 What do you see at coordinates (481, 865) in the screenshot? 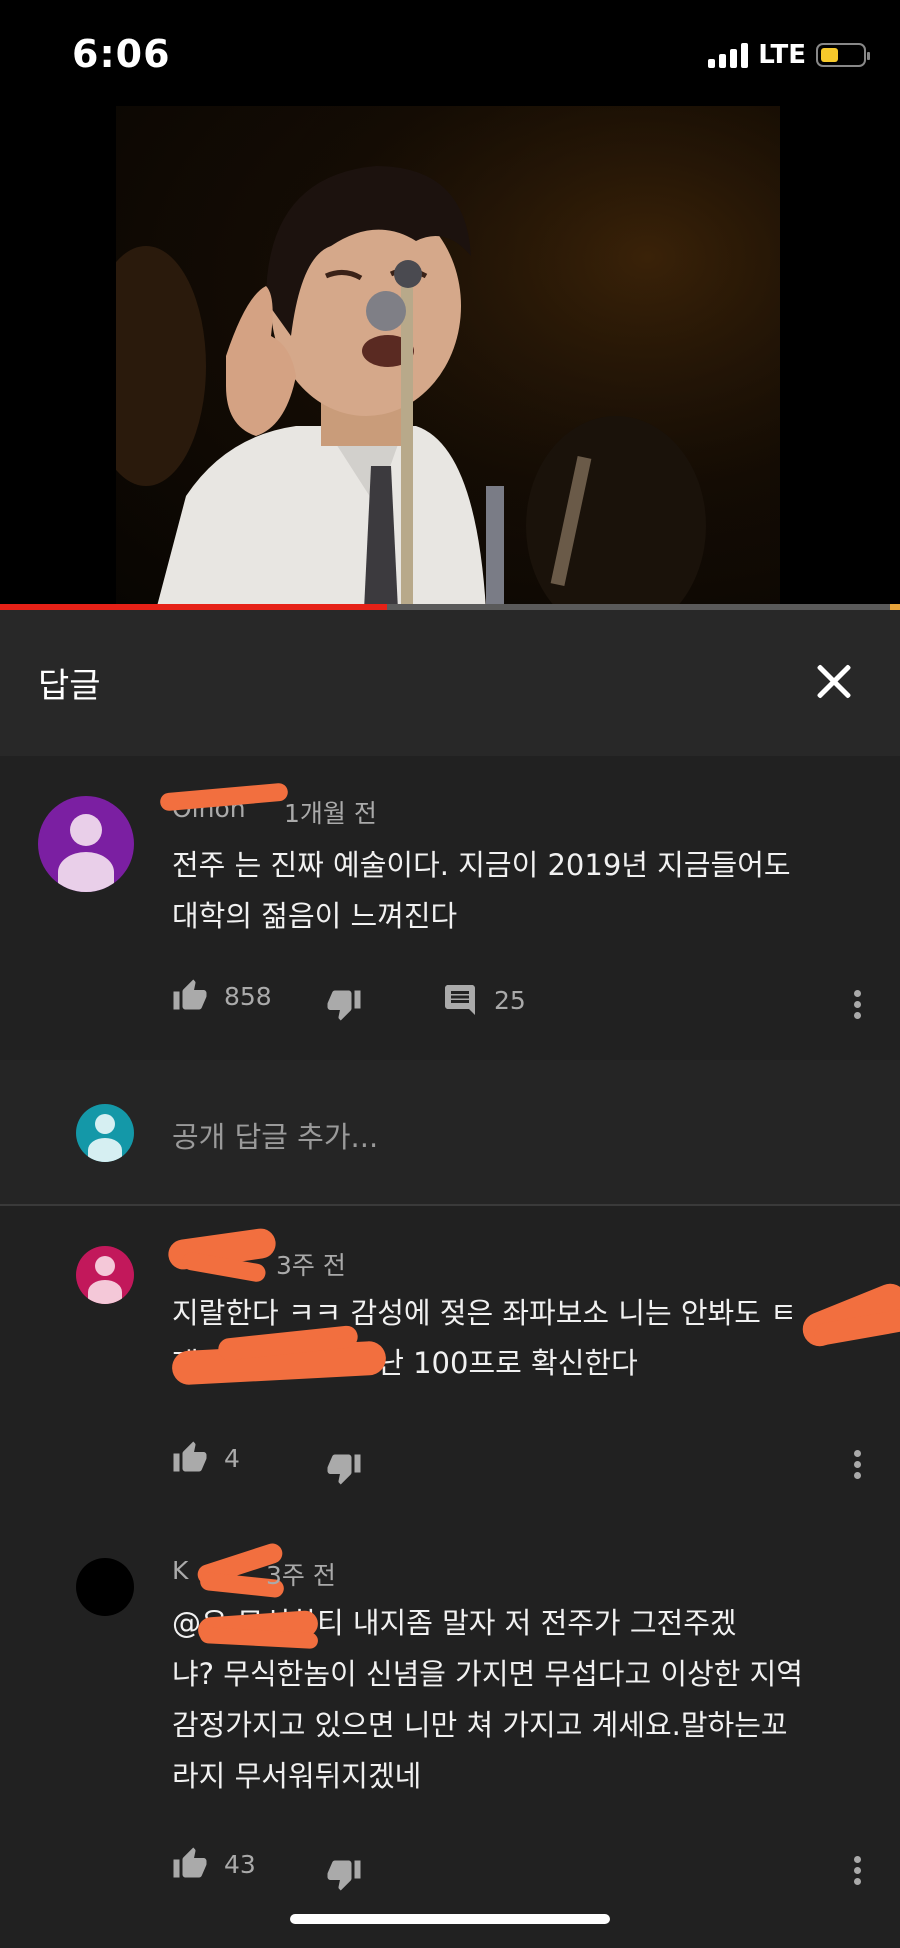
I see `comment-text-line: 전주 는 진짜 예술이다. 지금이 2019년 지금들어도` at bounding box center [481, 865].